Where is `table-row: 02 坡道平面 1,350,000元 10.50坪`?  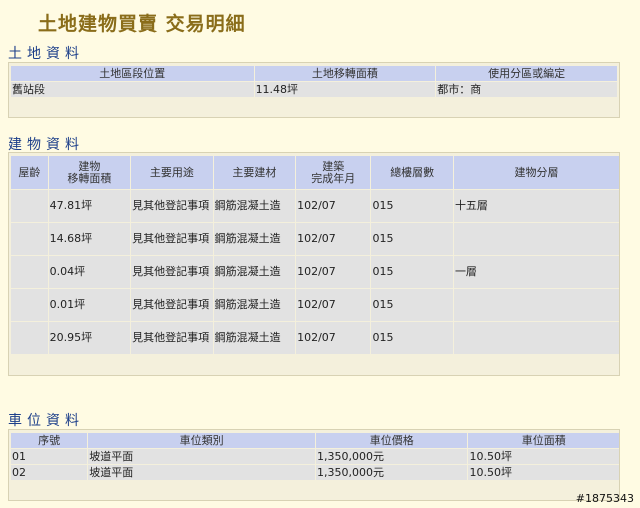
table-row: 02 坡道平面 1,350,000元 10.50坪 is located at coordinates (315, 472).